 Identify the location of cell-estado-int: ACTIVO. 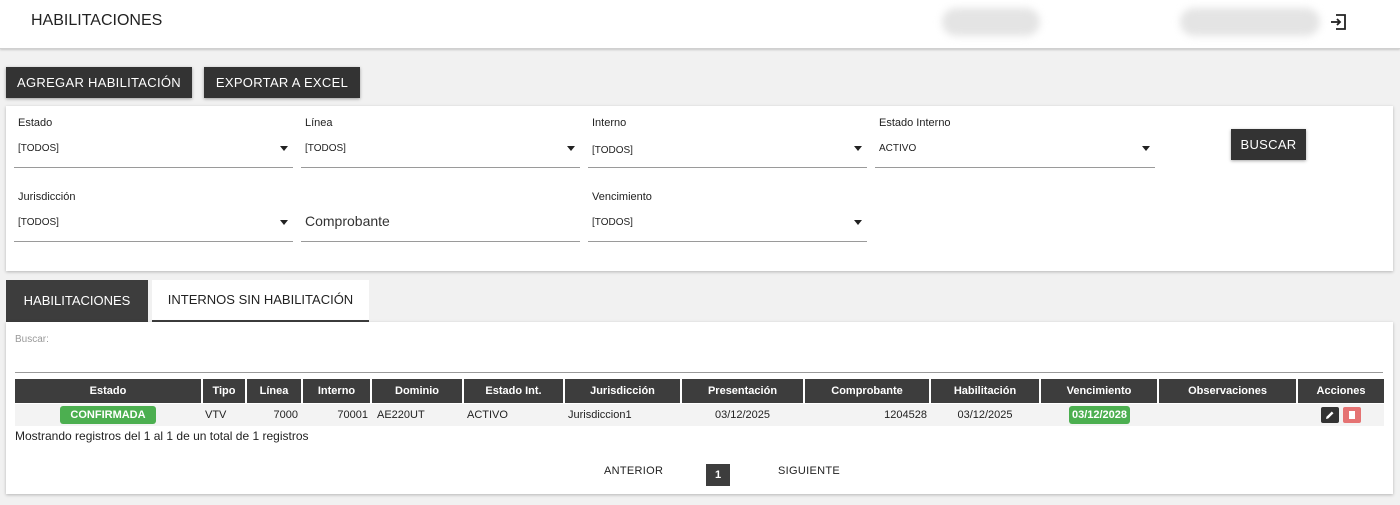
(487, 415).